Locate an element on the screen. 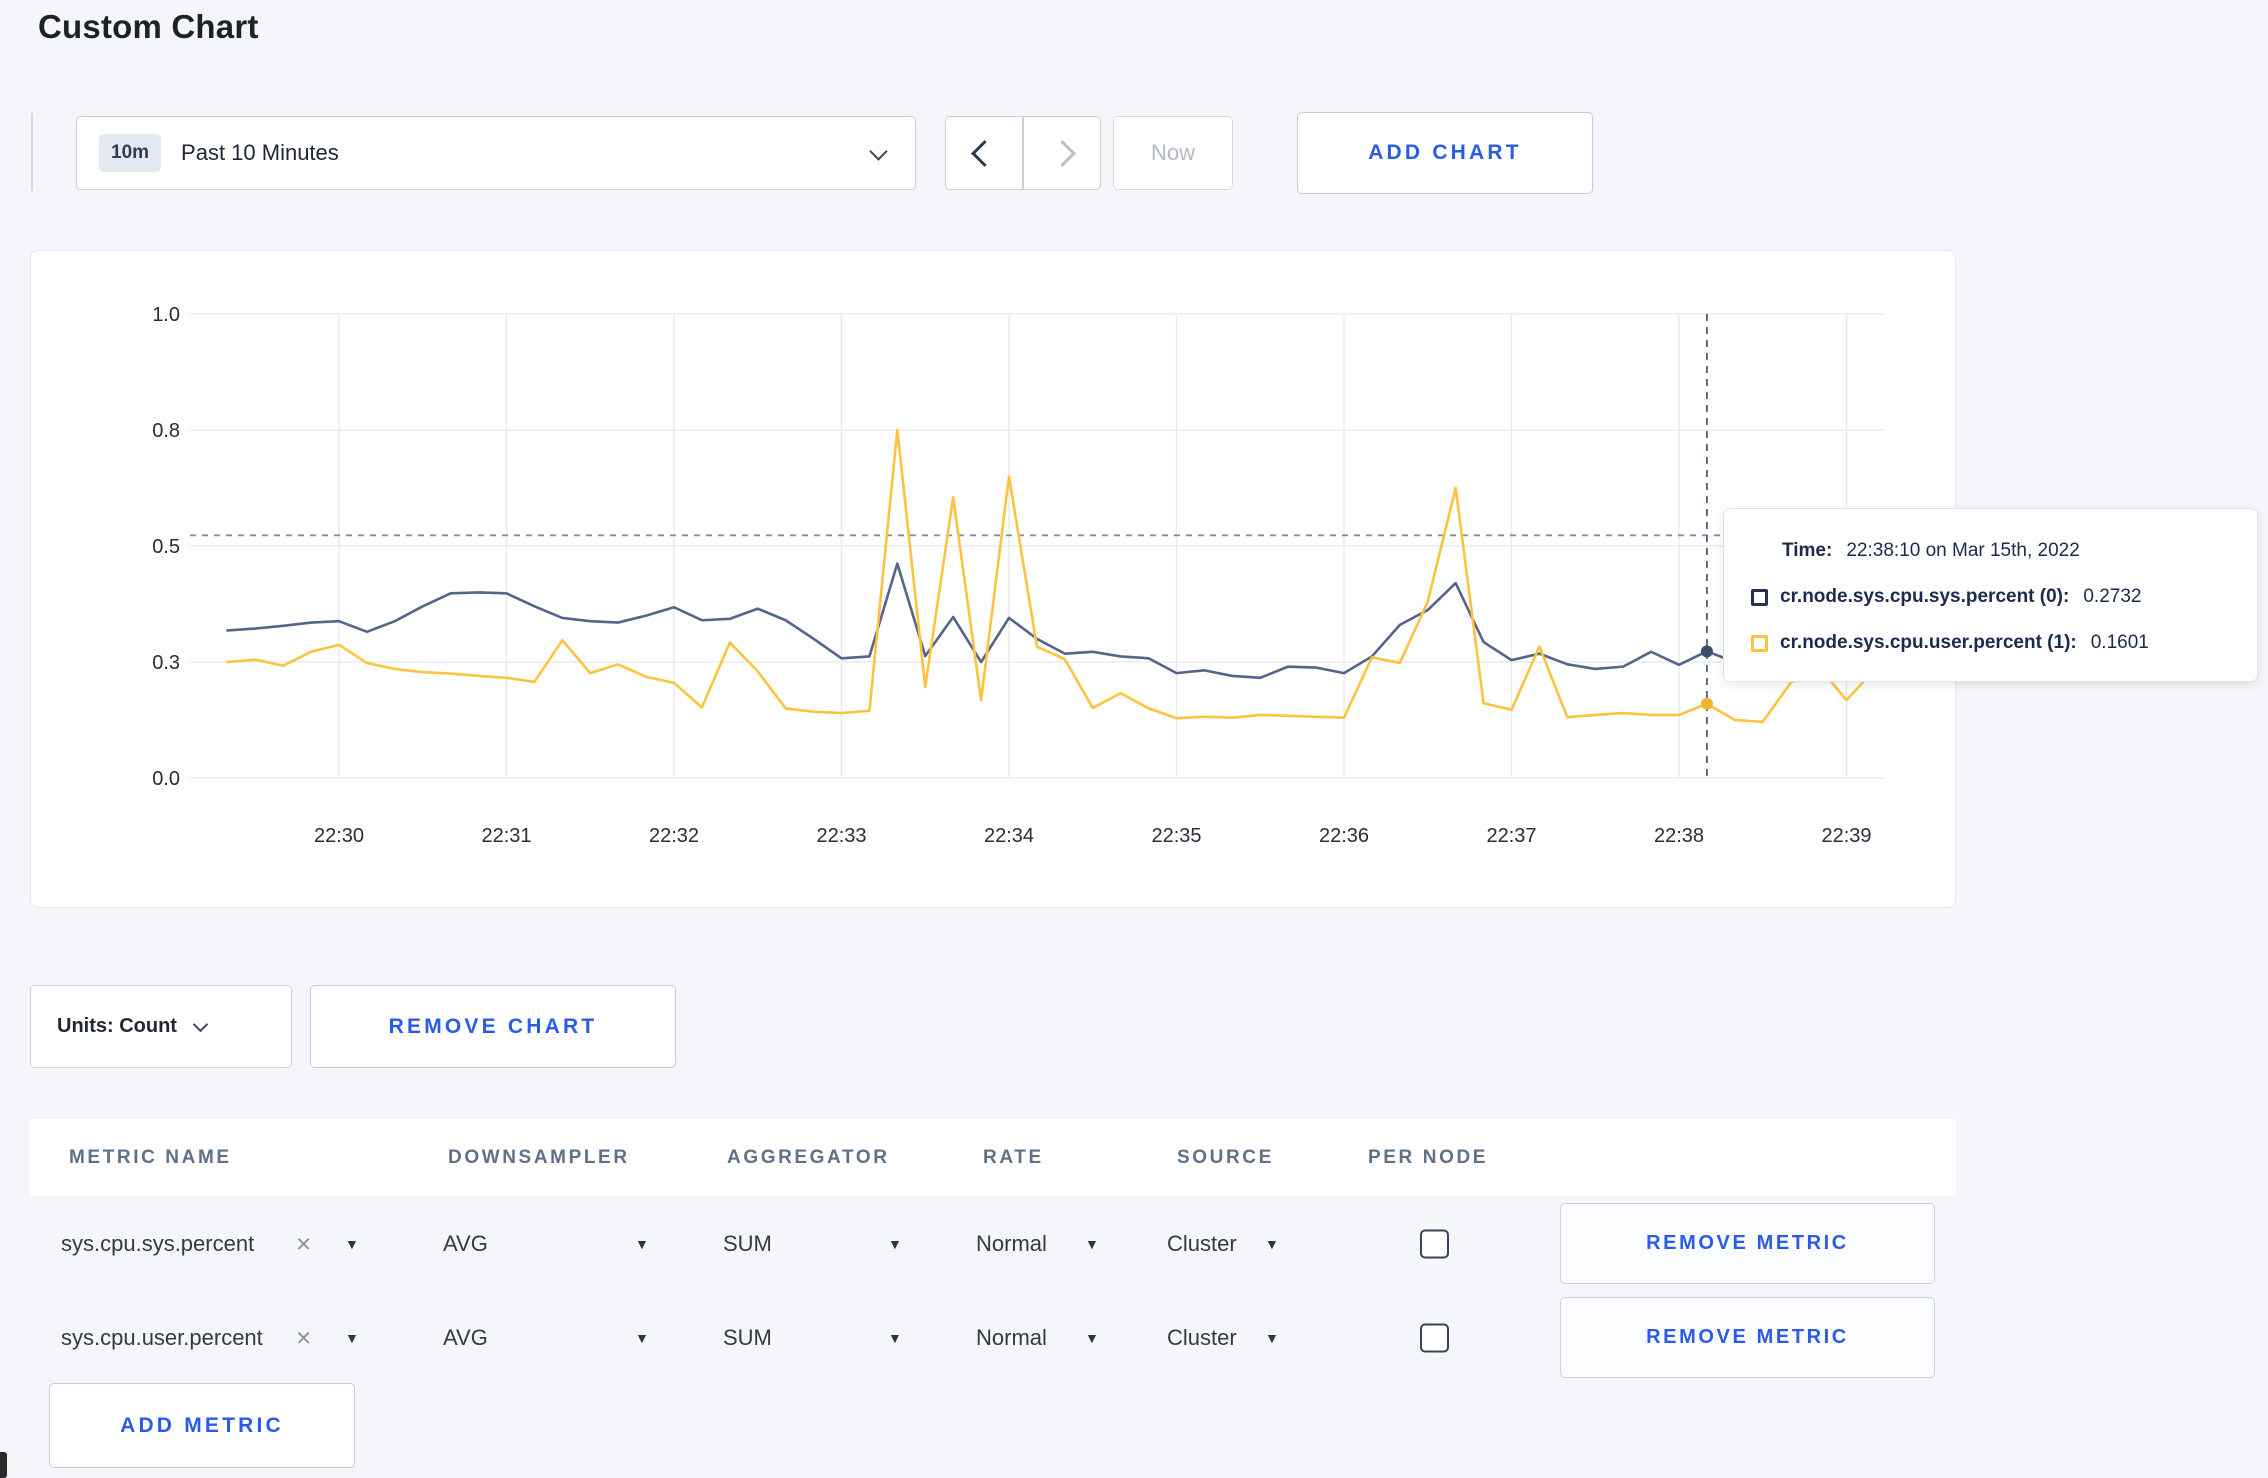 The height and width of the screenshot is (1478, 2268). now-button: Now is located at coordinates (1173, 153).